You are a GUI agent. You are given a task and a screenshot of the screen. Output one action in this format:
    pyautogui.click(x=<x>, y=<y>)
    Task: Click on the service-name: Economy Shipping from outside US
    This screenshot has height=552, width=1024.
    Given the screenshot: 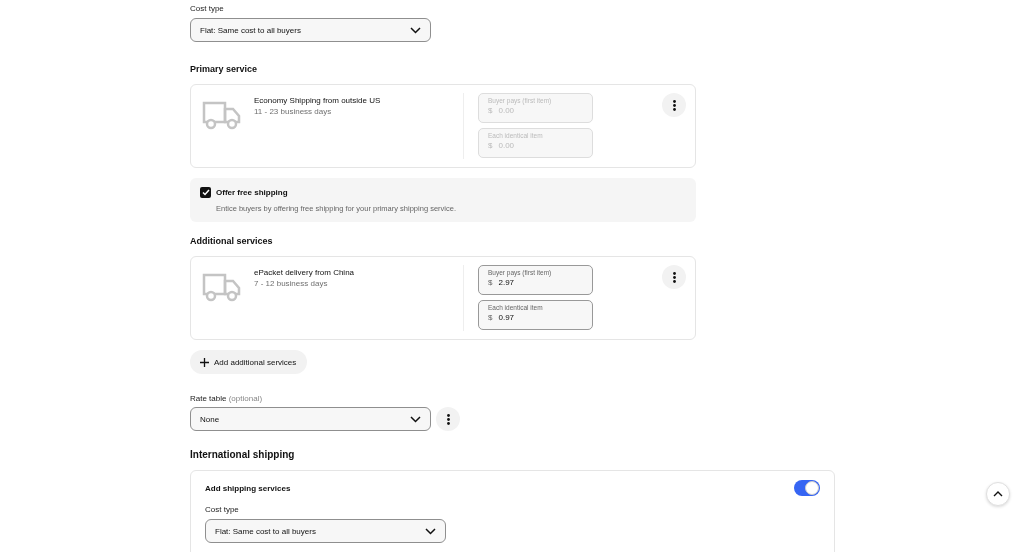 What is the action you would take?
    pyautogui.click(x=318, y=100)
    